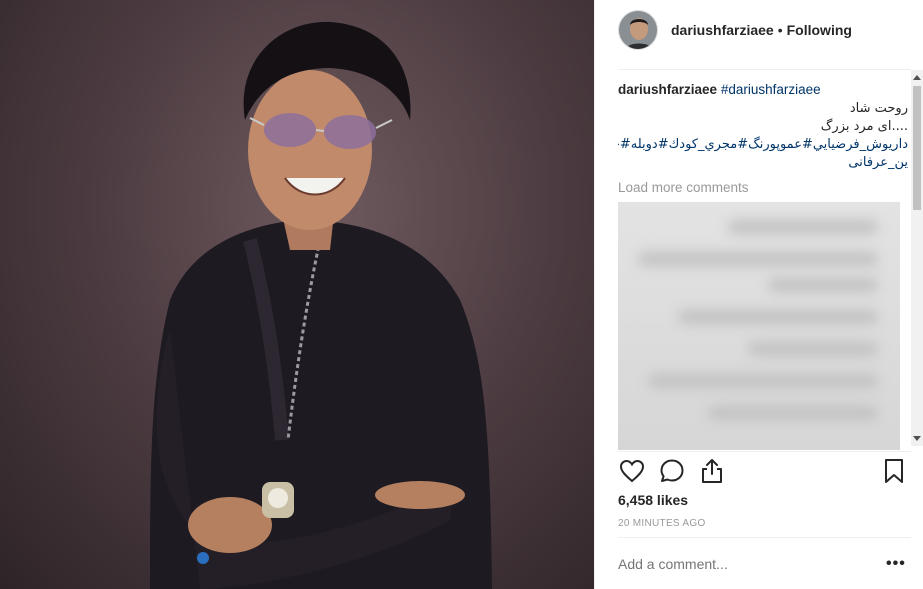 Image resolution: width=923 pixels, height=589 pixels. I want to click on caption: dariushfarziaee #dariushfarziaee, so click(766, 90).